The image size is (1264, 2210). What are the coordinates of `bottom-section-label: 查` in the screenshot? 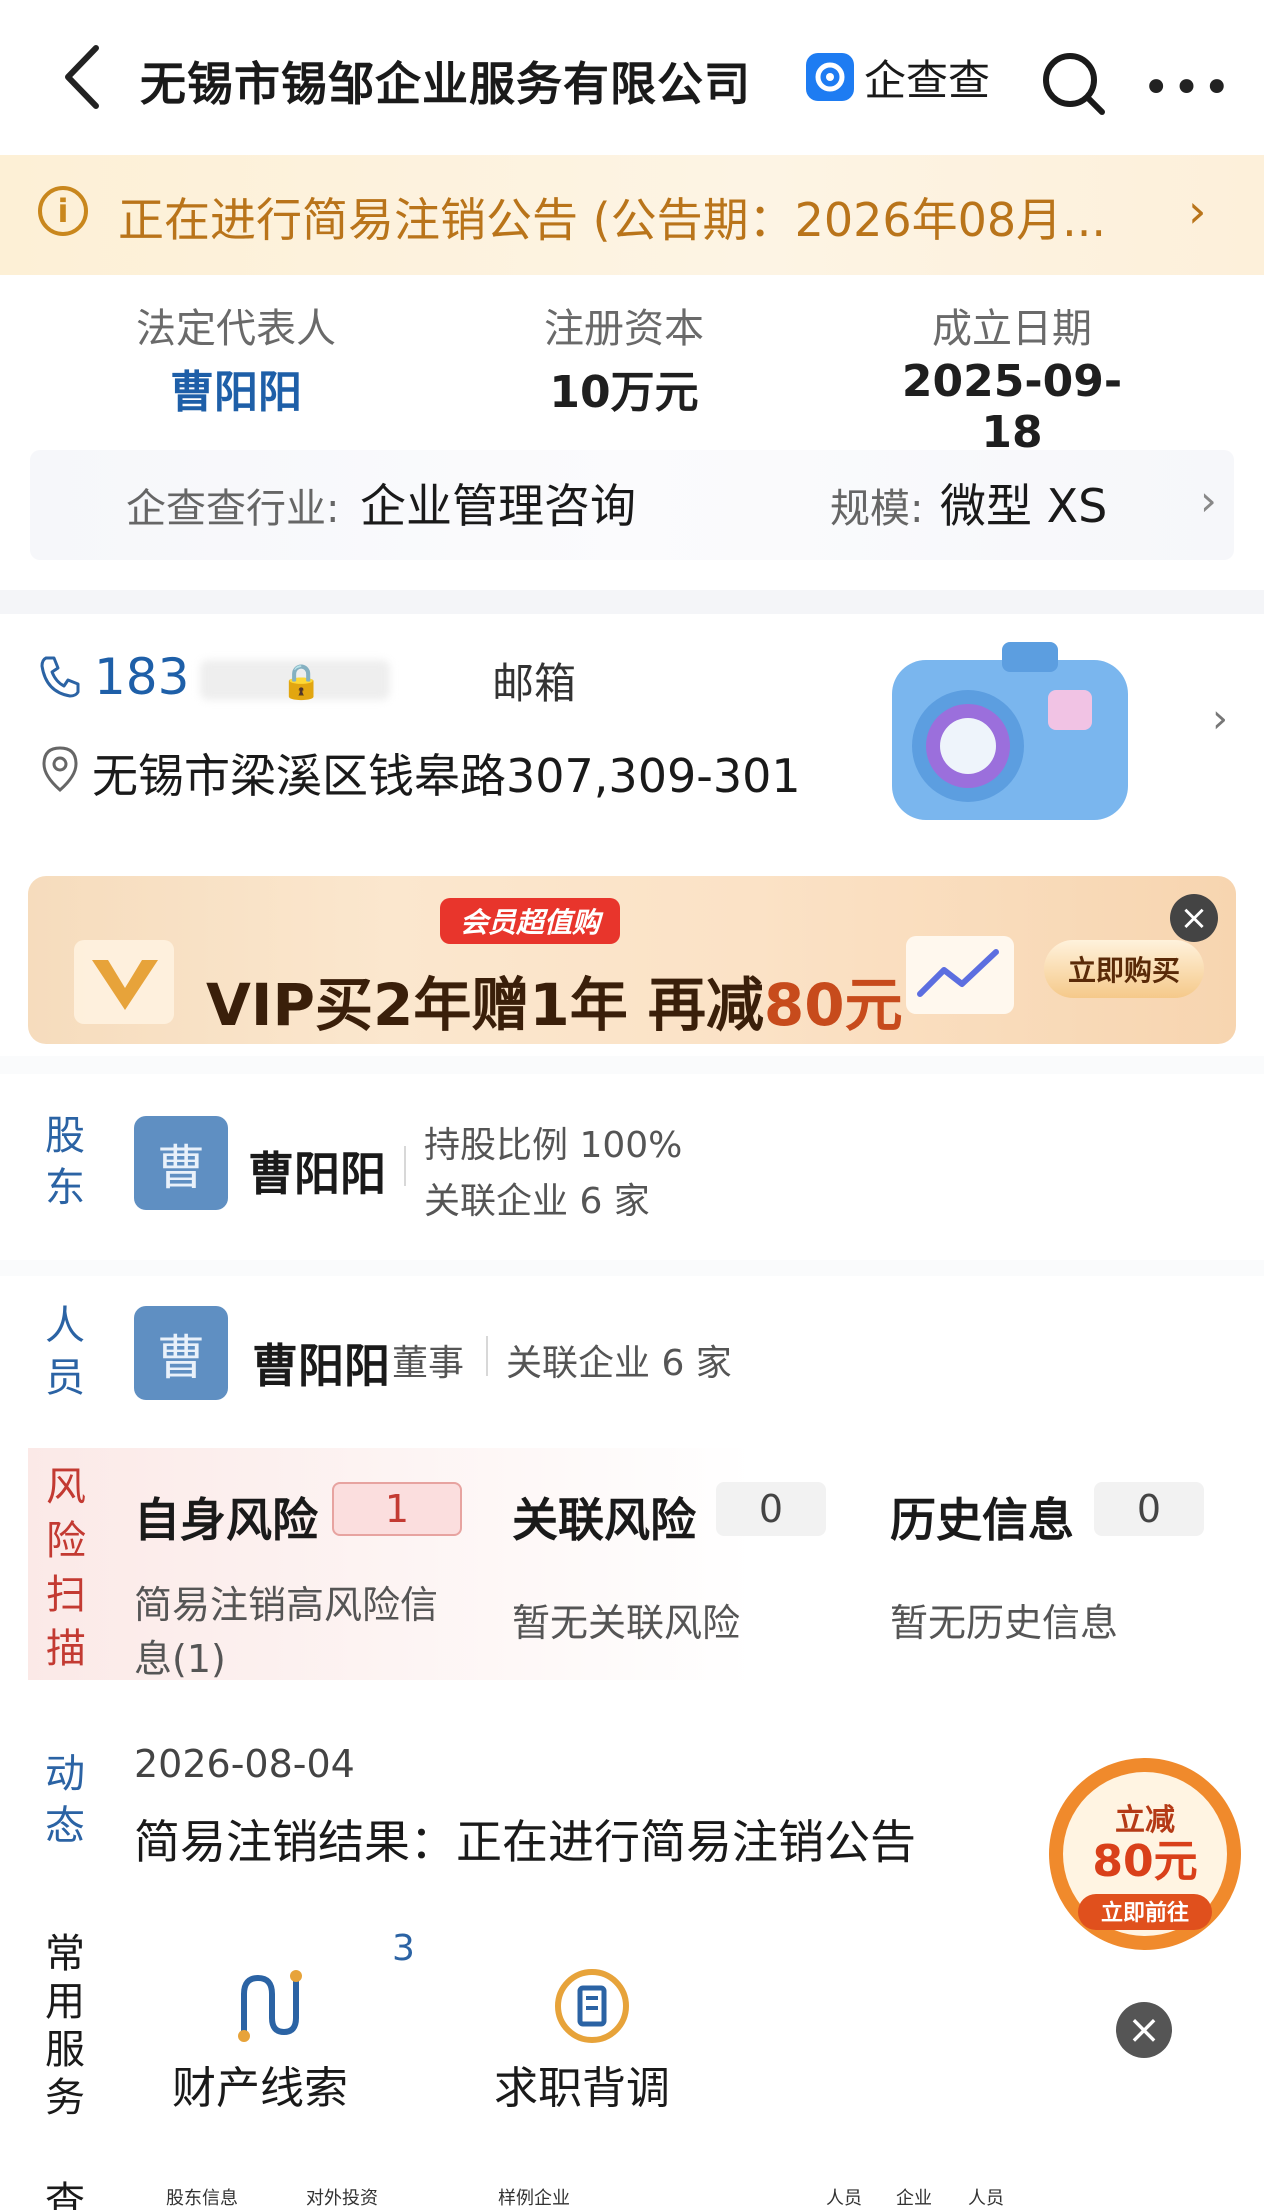 It's located at (65, 2194).